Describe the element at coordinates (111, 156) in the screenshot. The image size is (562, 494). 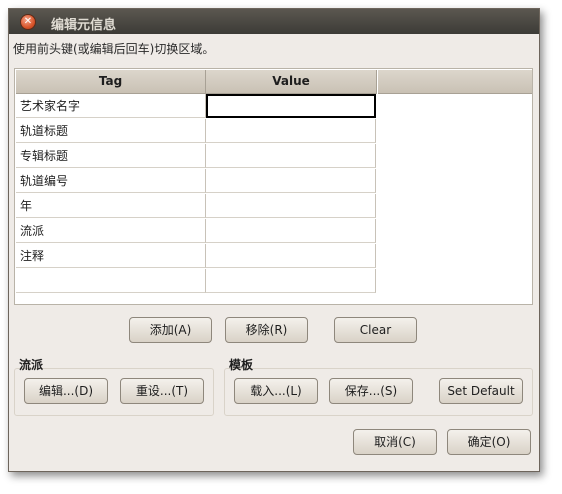
I see `tag-cell: 专辑标题` at that location.